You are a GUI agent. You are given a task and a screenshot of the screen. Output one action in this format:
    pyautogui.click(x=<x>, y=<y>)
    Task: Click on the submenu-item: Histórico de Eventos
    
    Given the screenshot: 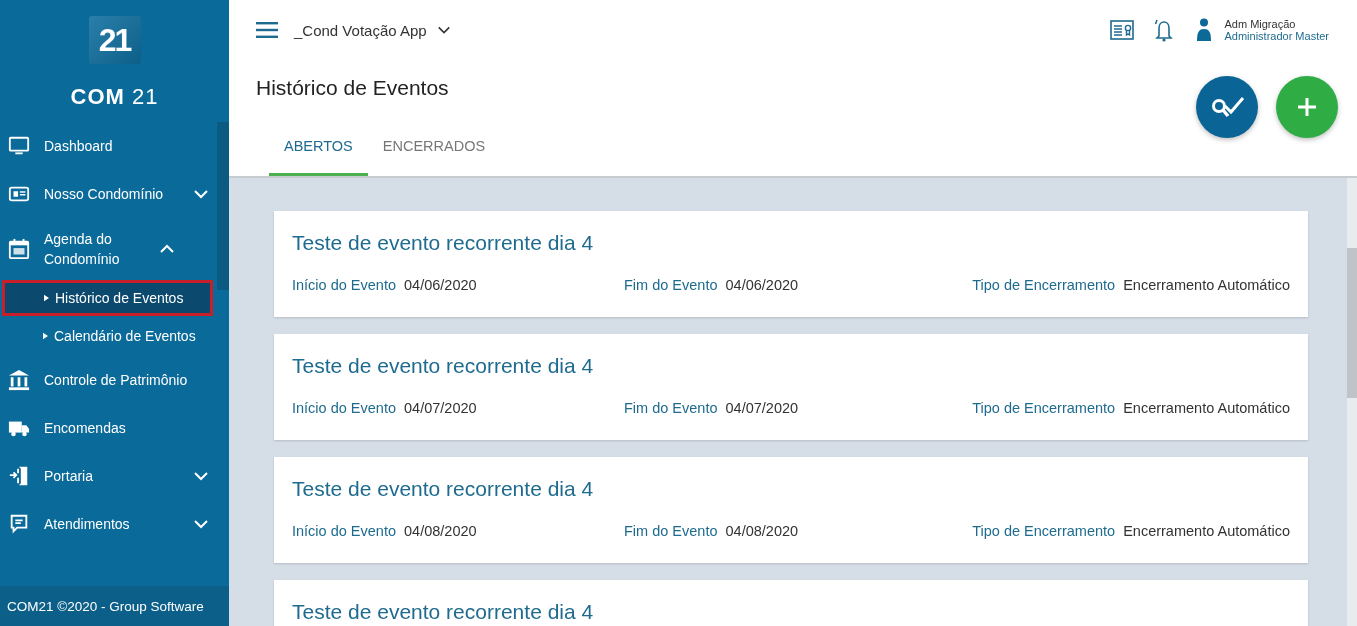 What is the action you would take?
    pyautogui.click(x=107, y=298)
    